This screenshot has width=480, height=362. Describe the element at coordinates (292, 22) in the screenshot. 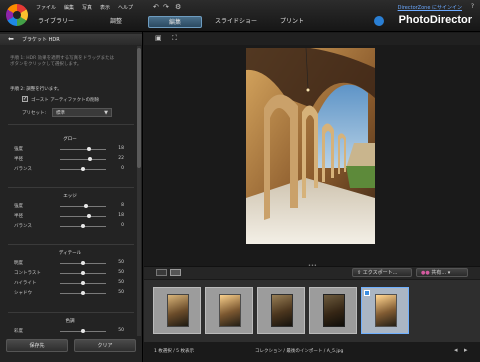

I see `tab-print: プリント` at that location.